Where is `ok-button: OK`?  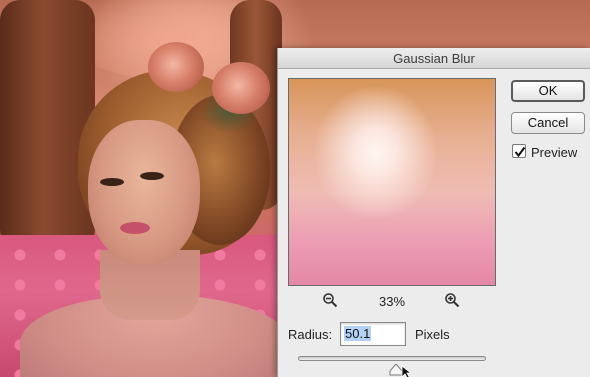
ok-button: OK is located at coordinates (548, 91).